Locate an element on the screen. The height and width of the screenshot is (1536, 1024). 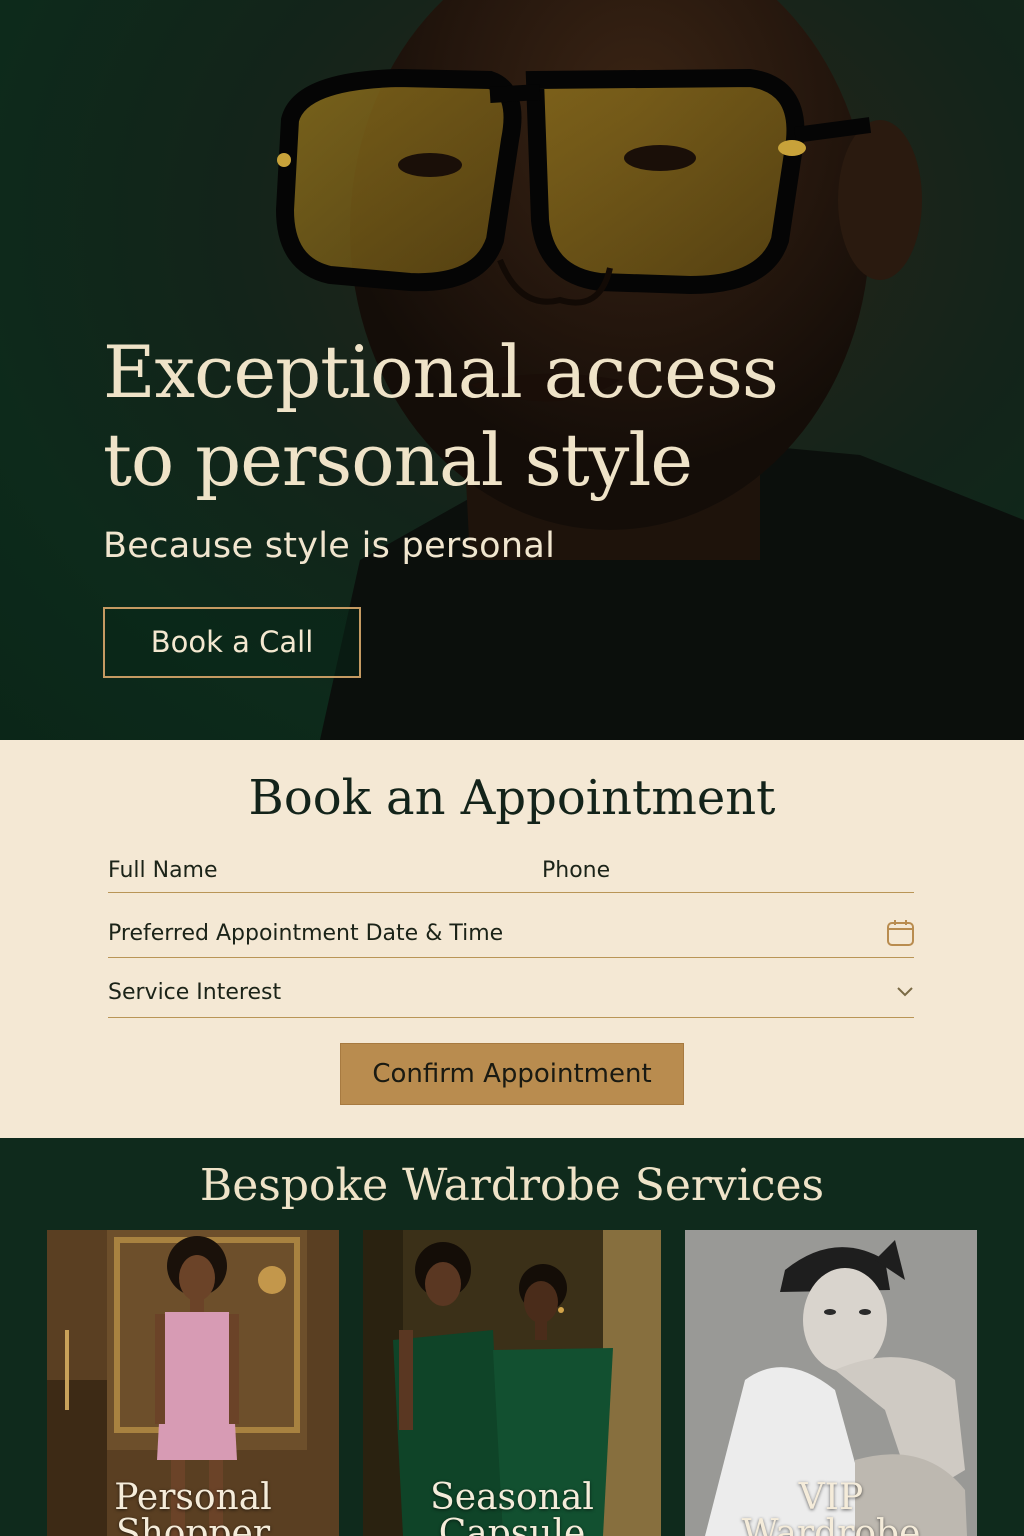
card-title-line-2: Wardrobe is located at coordinates (831, 1524).